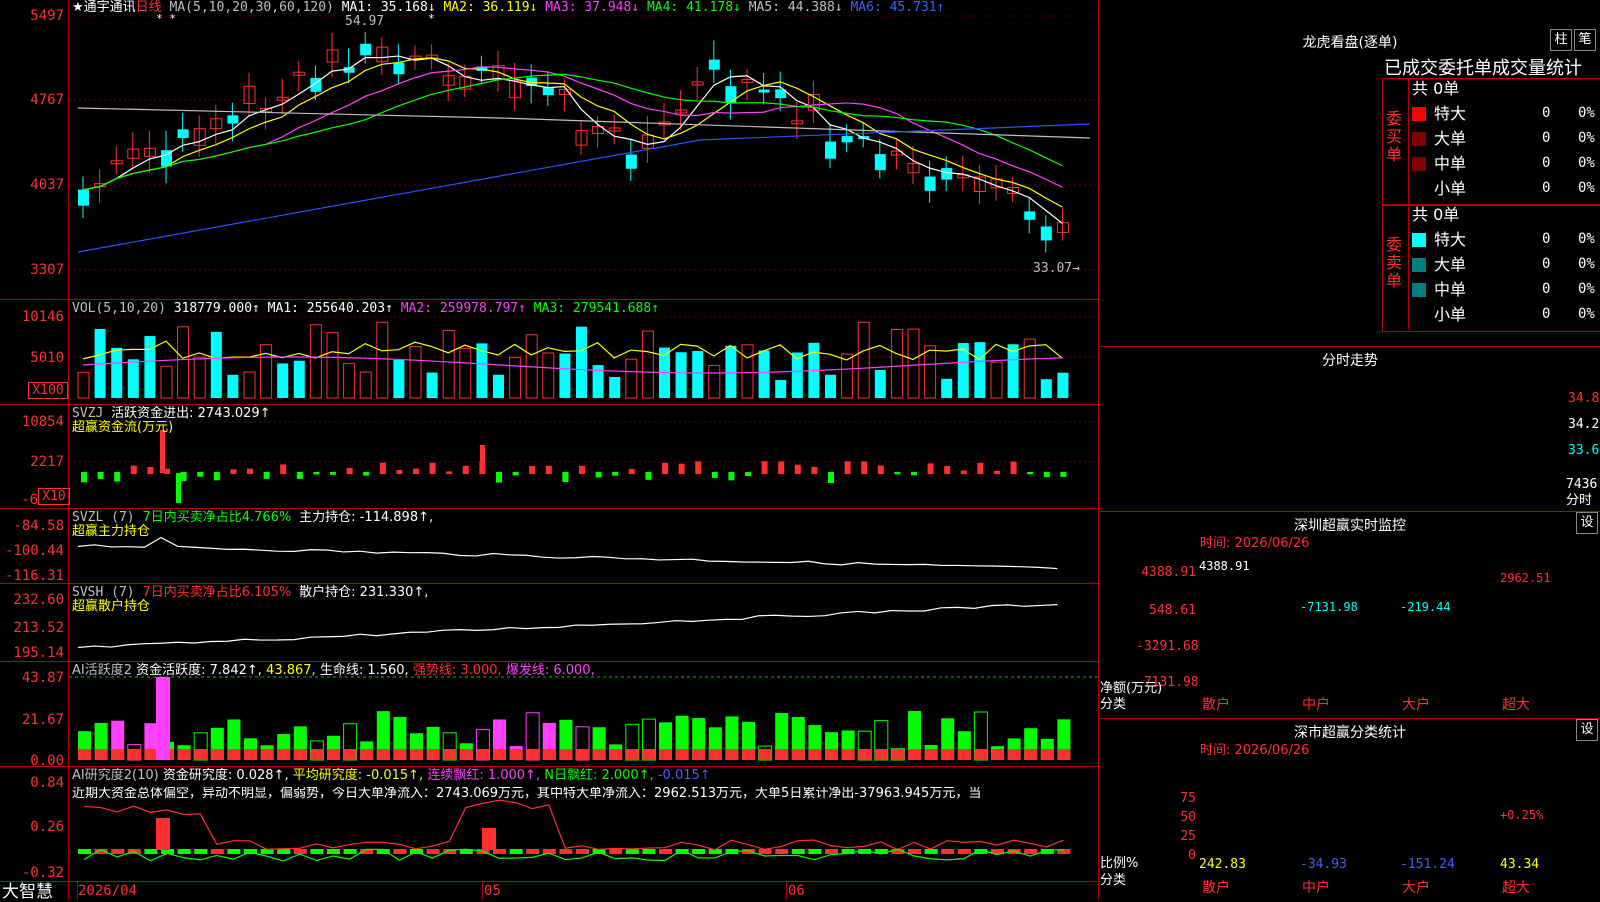 This screenshot has width=1600, height=902. What do you see at coordinates (482, 891) in the screenshot?
I see `x-tick` at bounding box center [482, 891].